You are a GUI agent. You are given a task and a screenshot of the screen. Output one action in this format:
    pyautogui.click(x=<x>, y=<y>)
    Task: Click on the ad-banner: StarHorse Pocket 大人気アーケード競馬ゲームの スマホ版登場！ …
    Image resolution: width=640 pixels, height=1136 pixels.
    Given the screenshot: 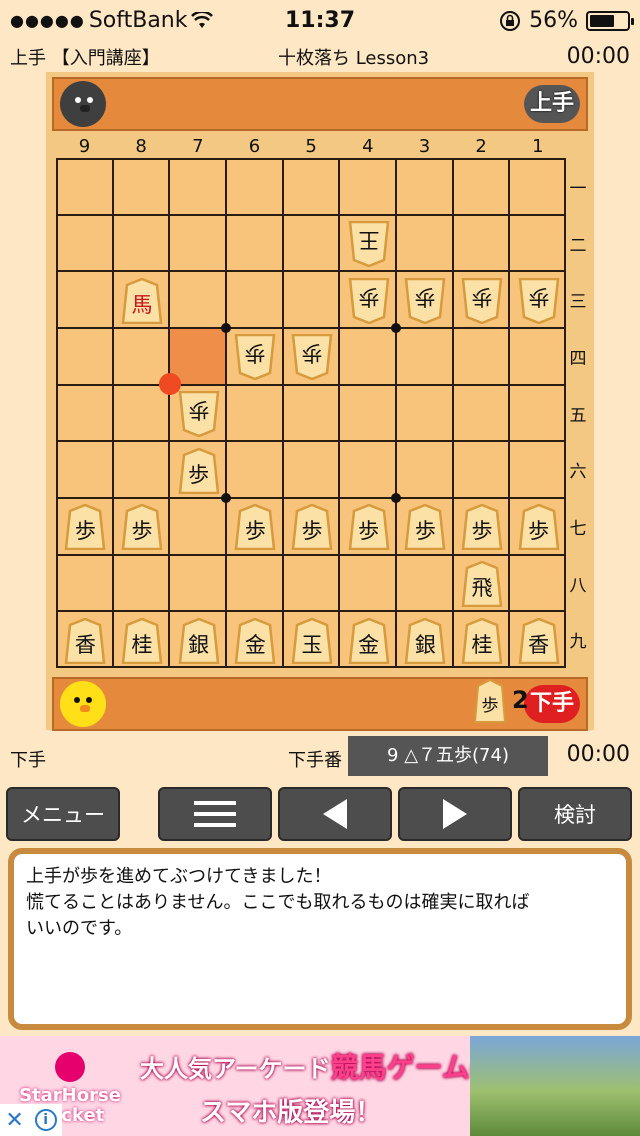 What is the action you would take?
    pyautogui.click(x=320, y=1086)
    